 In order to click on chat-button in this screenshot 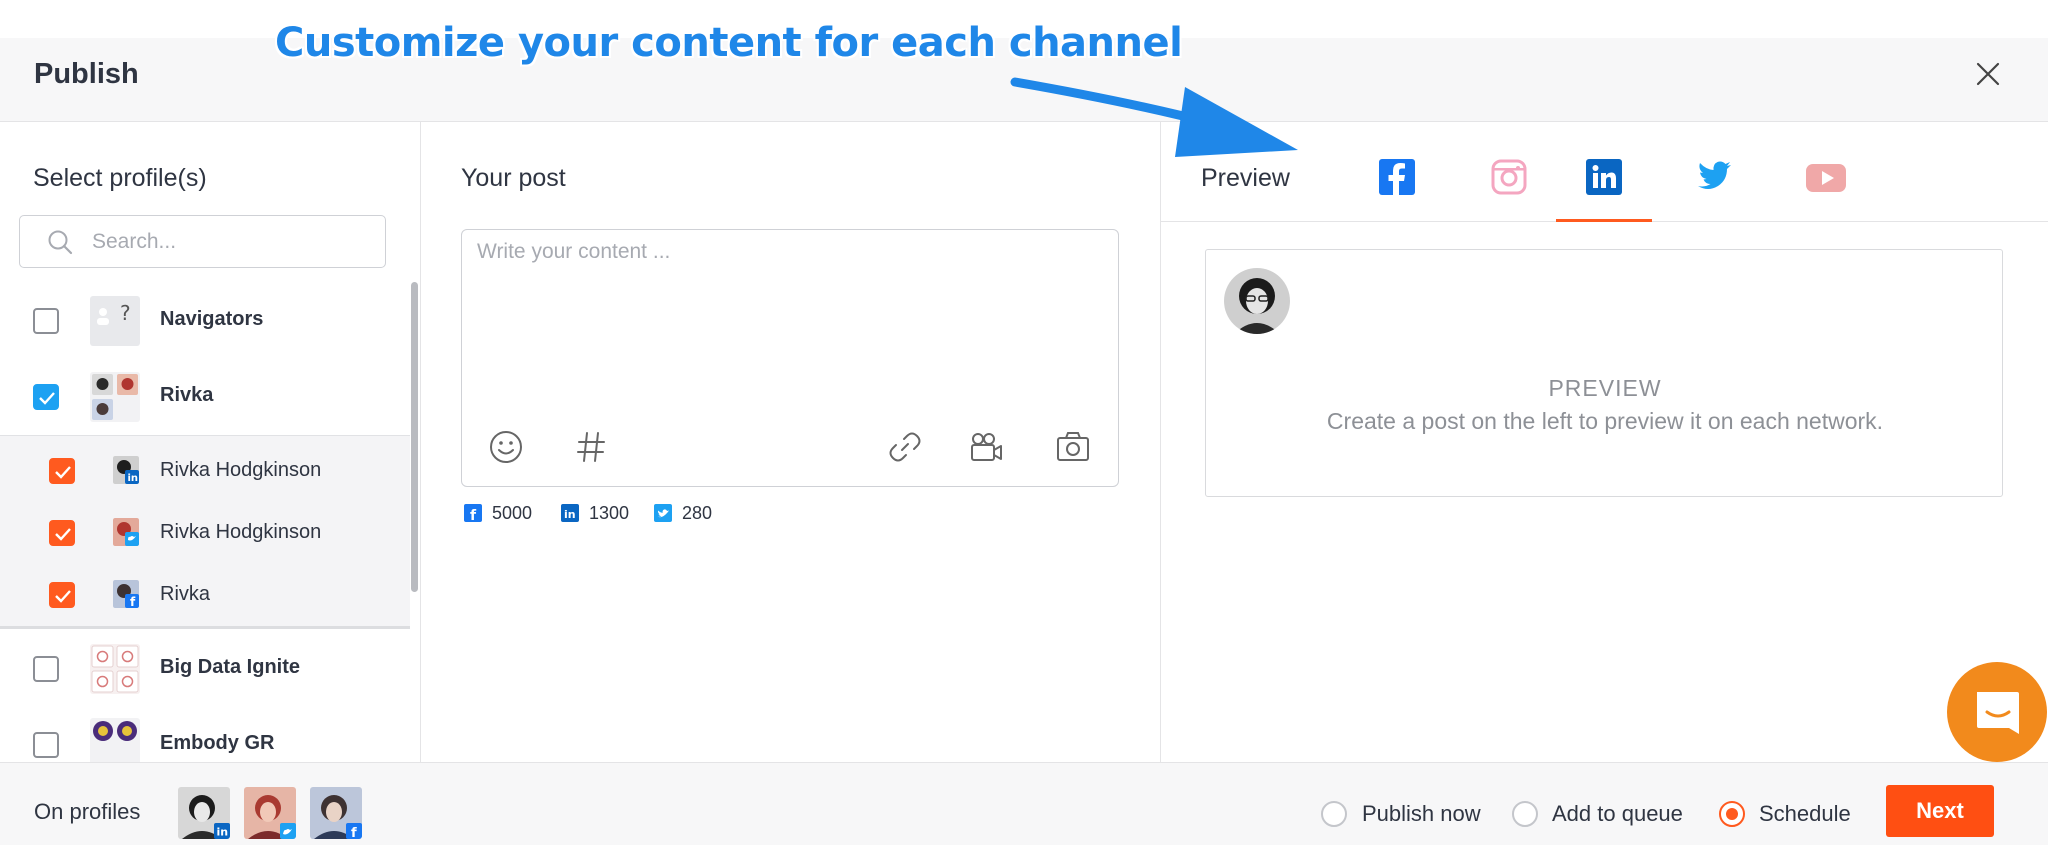, I will do `click(1997, 712)`.